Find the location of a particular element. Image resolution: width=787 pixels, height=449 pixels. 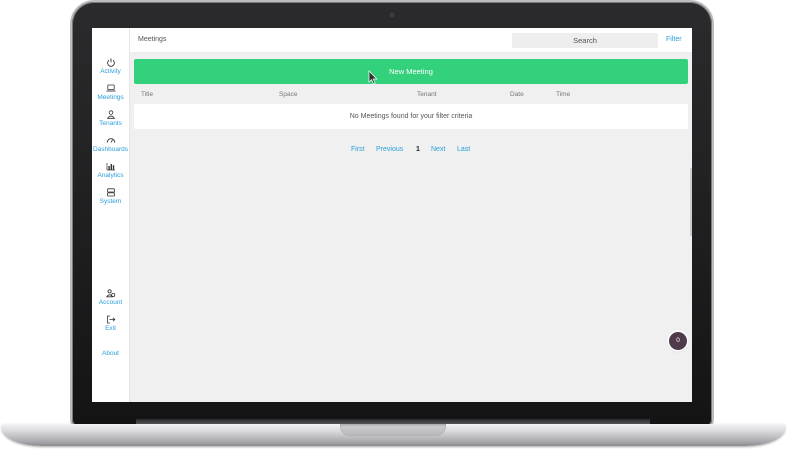

sidebar-item-analytics: Analytics is located at coordinates (110, 171).